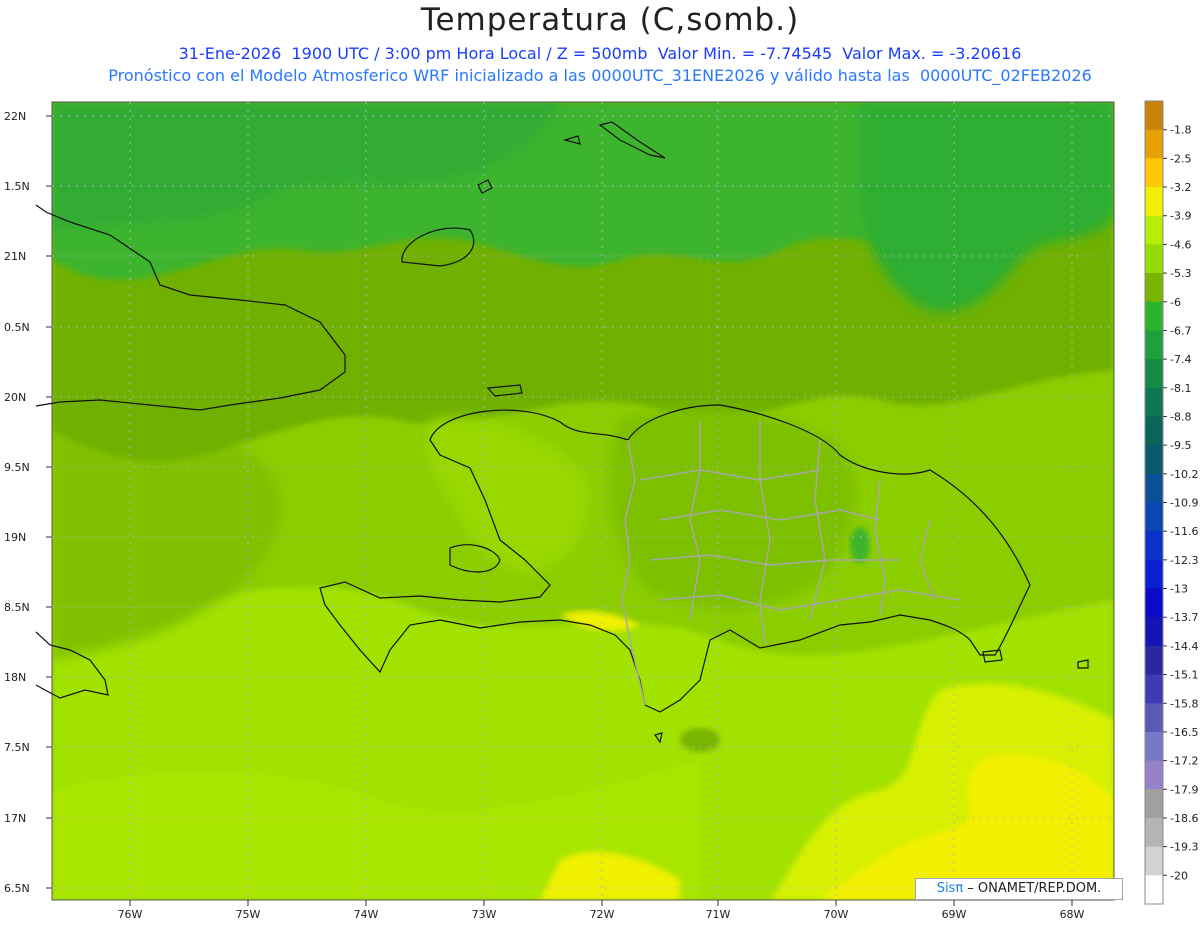 This screenshot has height=927, width=1200. What do you see at coordinates (836, 914) in the screenshot?
I see `lon-label: 70W` at bounding box center [836, 914].